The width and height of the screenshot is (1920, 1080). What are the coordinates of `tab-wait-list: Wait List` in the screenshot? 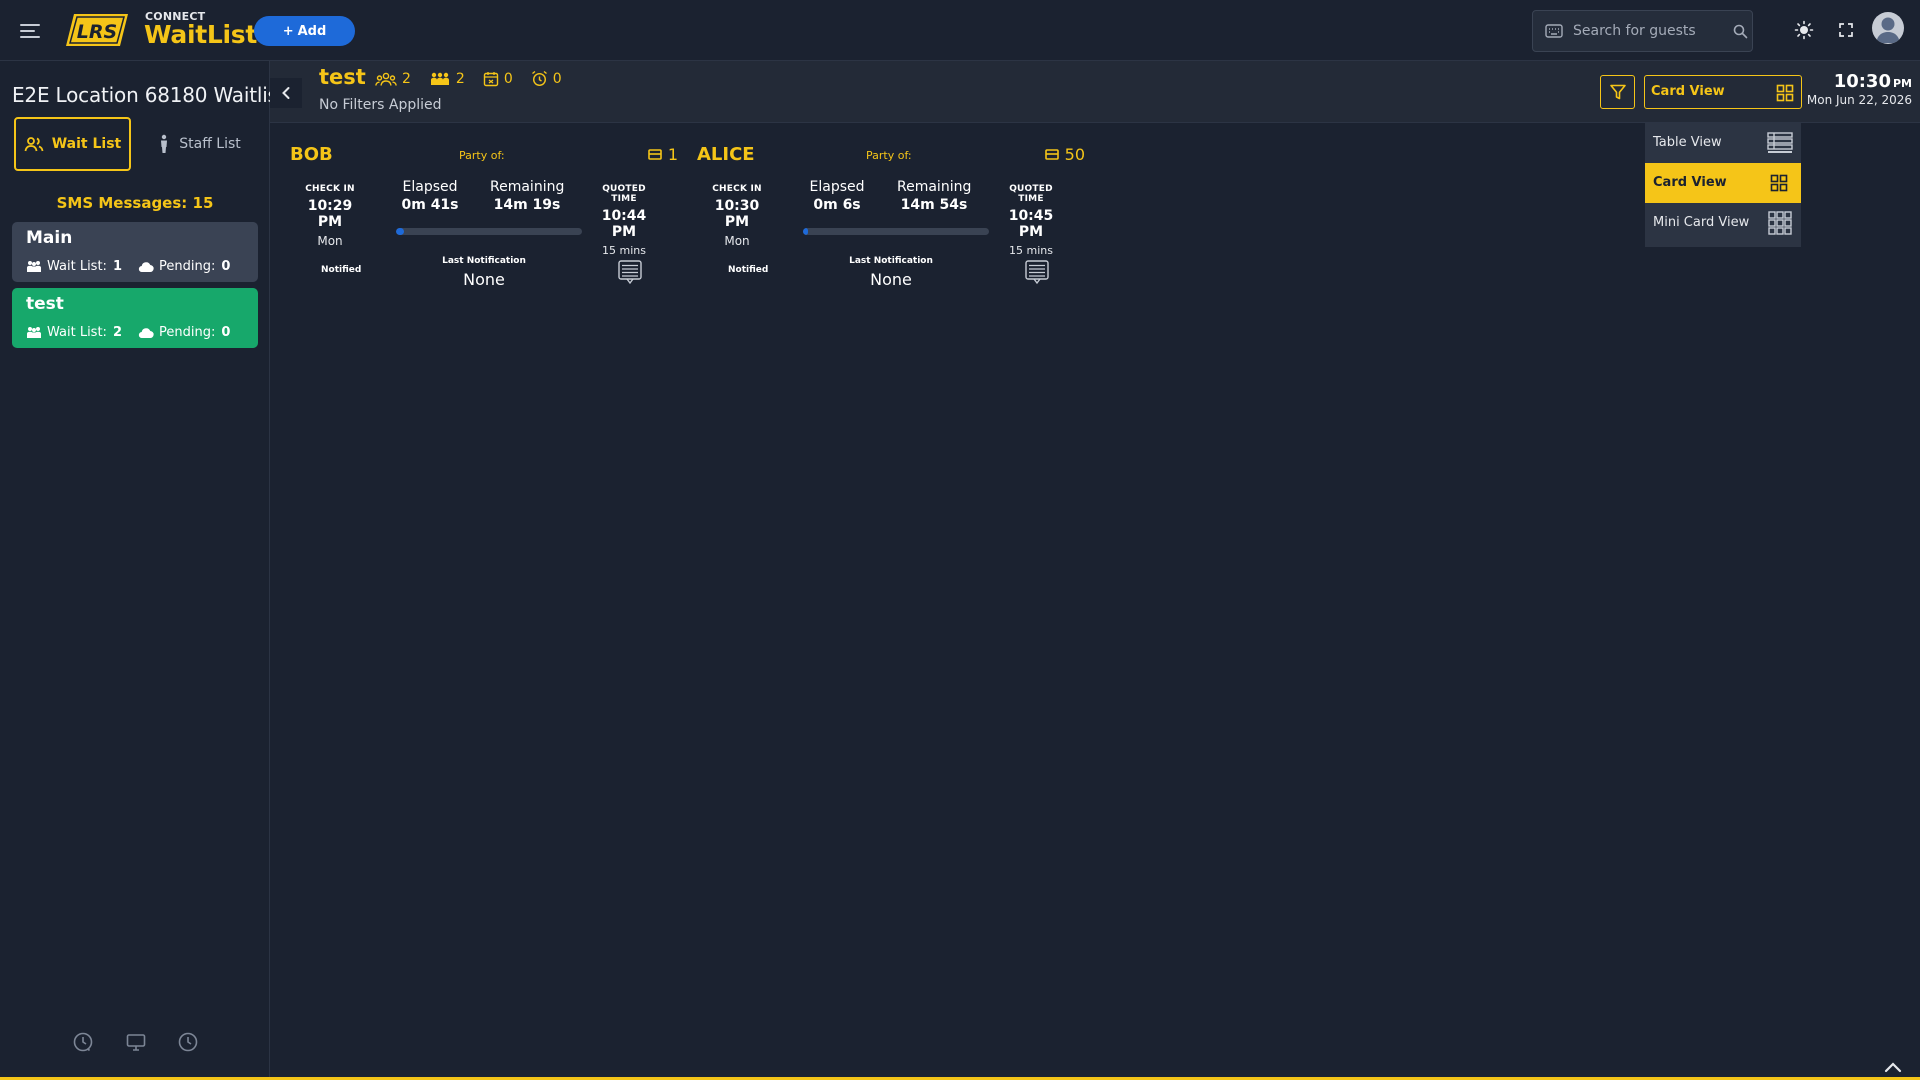 It's located at (72, 144).